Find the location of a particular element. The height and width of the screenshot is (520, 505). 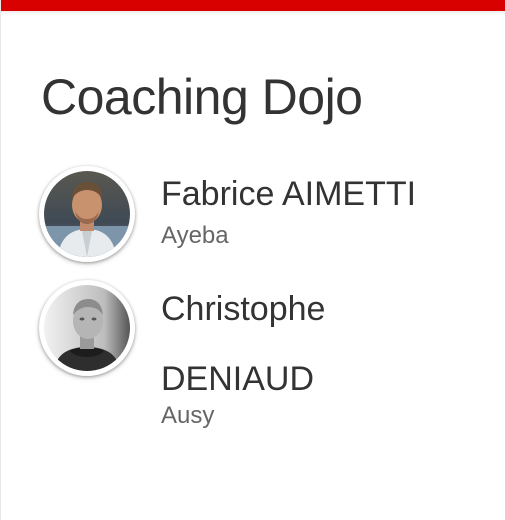

speaker-name: Fabrice AIMETTI is located at coordinates (321, 194).